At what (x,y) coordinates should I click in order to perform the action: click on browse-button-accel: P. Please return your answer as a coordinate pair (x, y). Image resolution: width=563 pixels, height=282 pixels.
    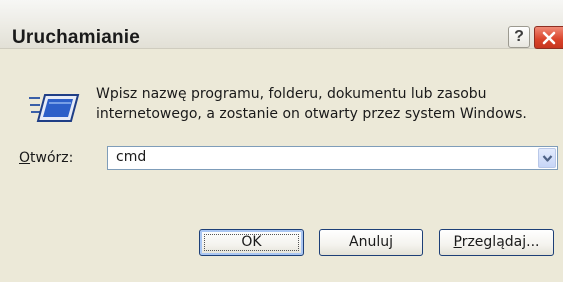
    Looking at the image, I should click on (457, 242).